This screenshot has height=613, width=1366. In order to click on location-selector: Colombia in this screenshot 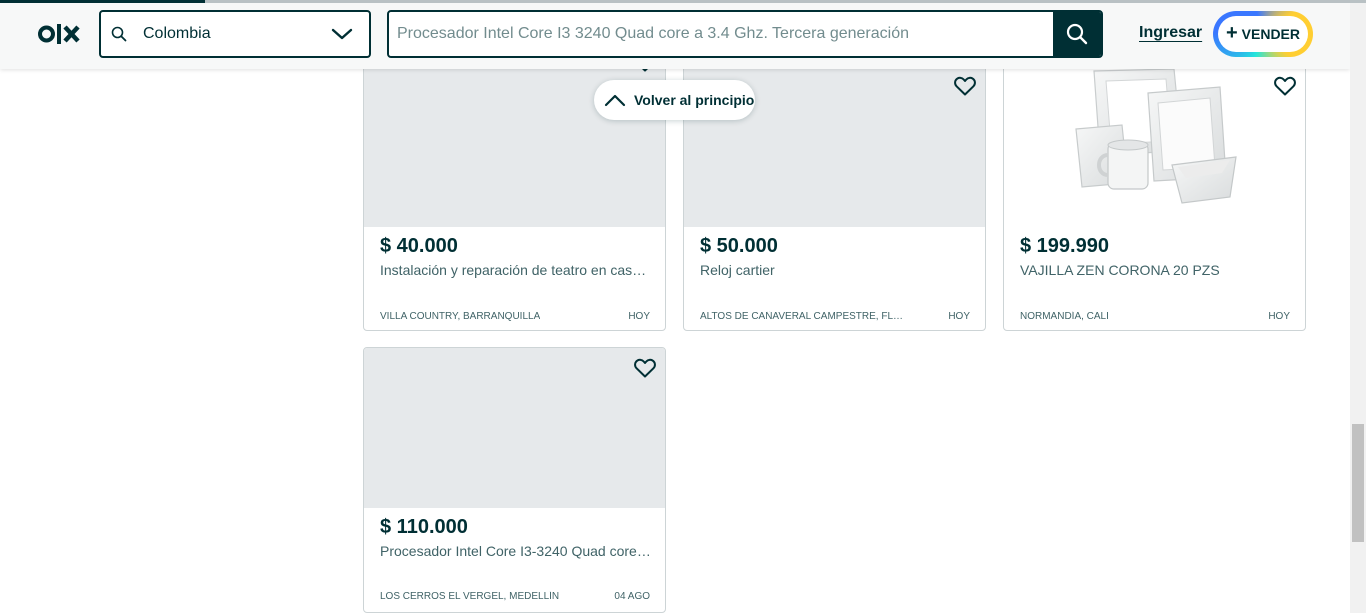, I will do `click(235, 34)`.